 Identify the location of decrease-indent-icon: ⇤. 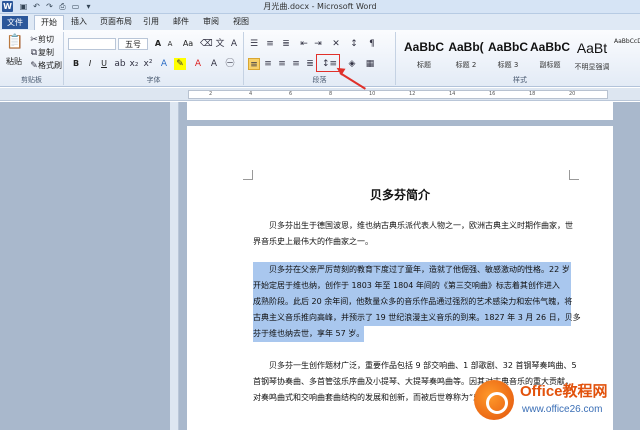
(304, 44).